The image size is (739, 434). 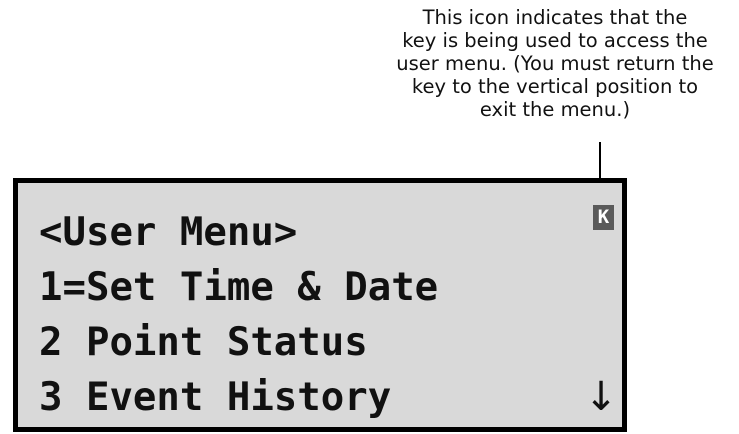 What do you see at coordinates (168, 232) in the screenshot?
I see `menu-title: <User Menu>` at bounding box center [168, 232].